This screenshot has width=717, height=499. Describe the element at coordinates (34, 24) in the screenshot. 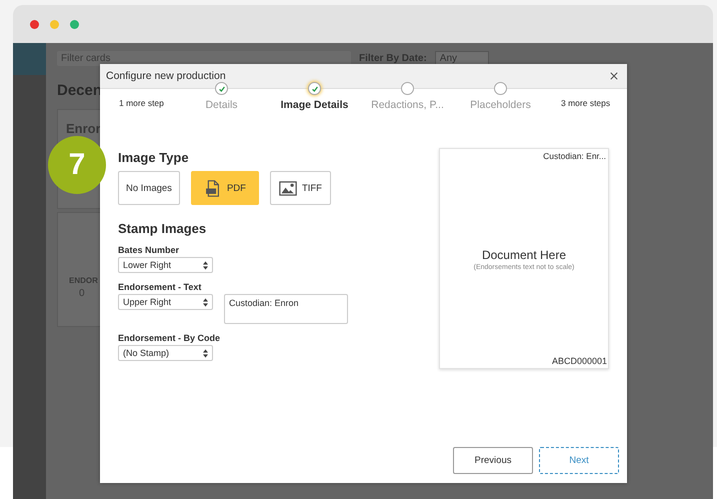

I see `close-dot` at that location.